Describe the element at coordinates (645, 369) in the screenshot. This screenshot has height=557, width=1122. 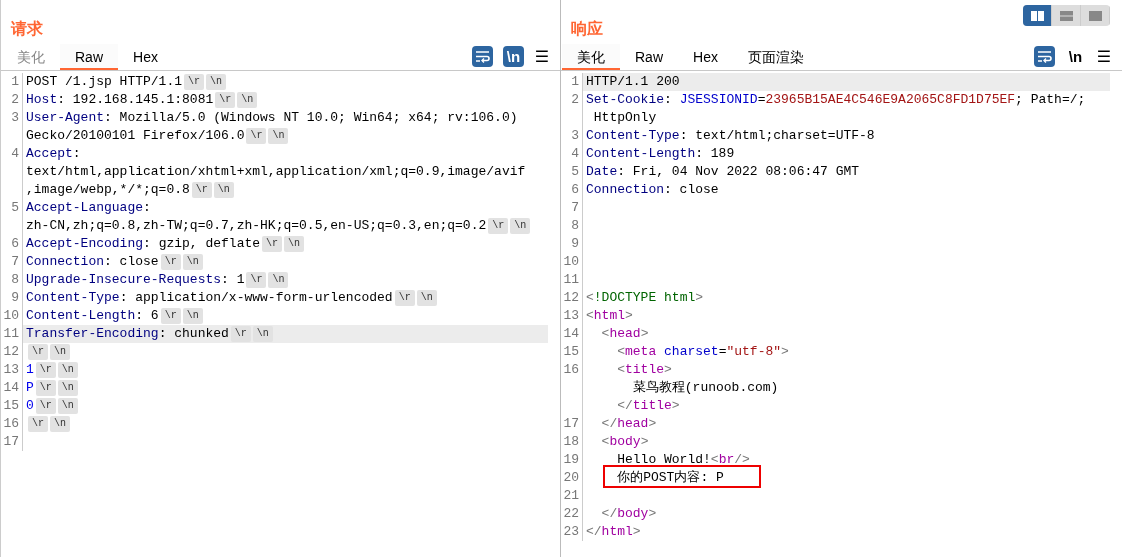
I see `html-tag-text: title` at that location.